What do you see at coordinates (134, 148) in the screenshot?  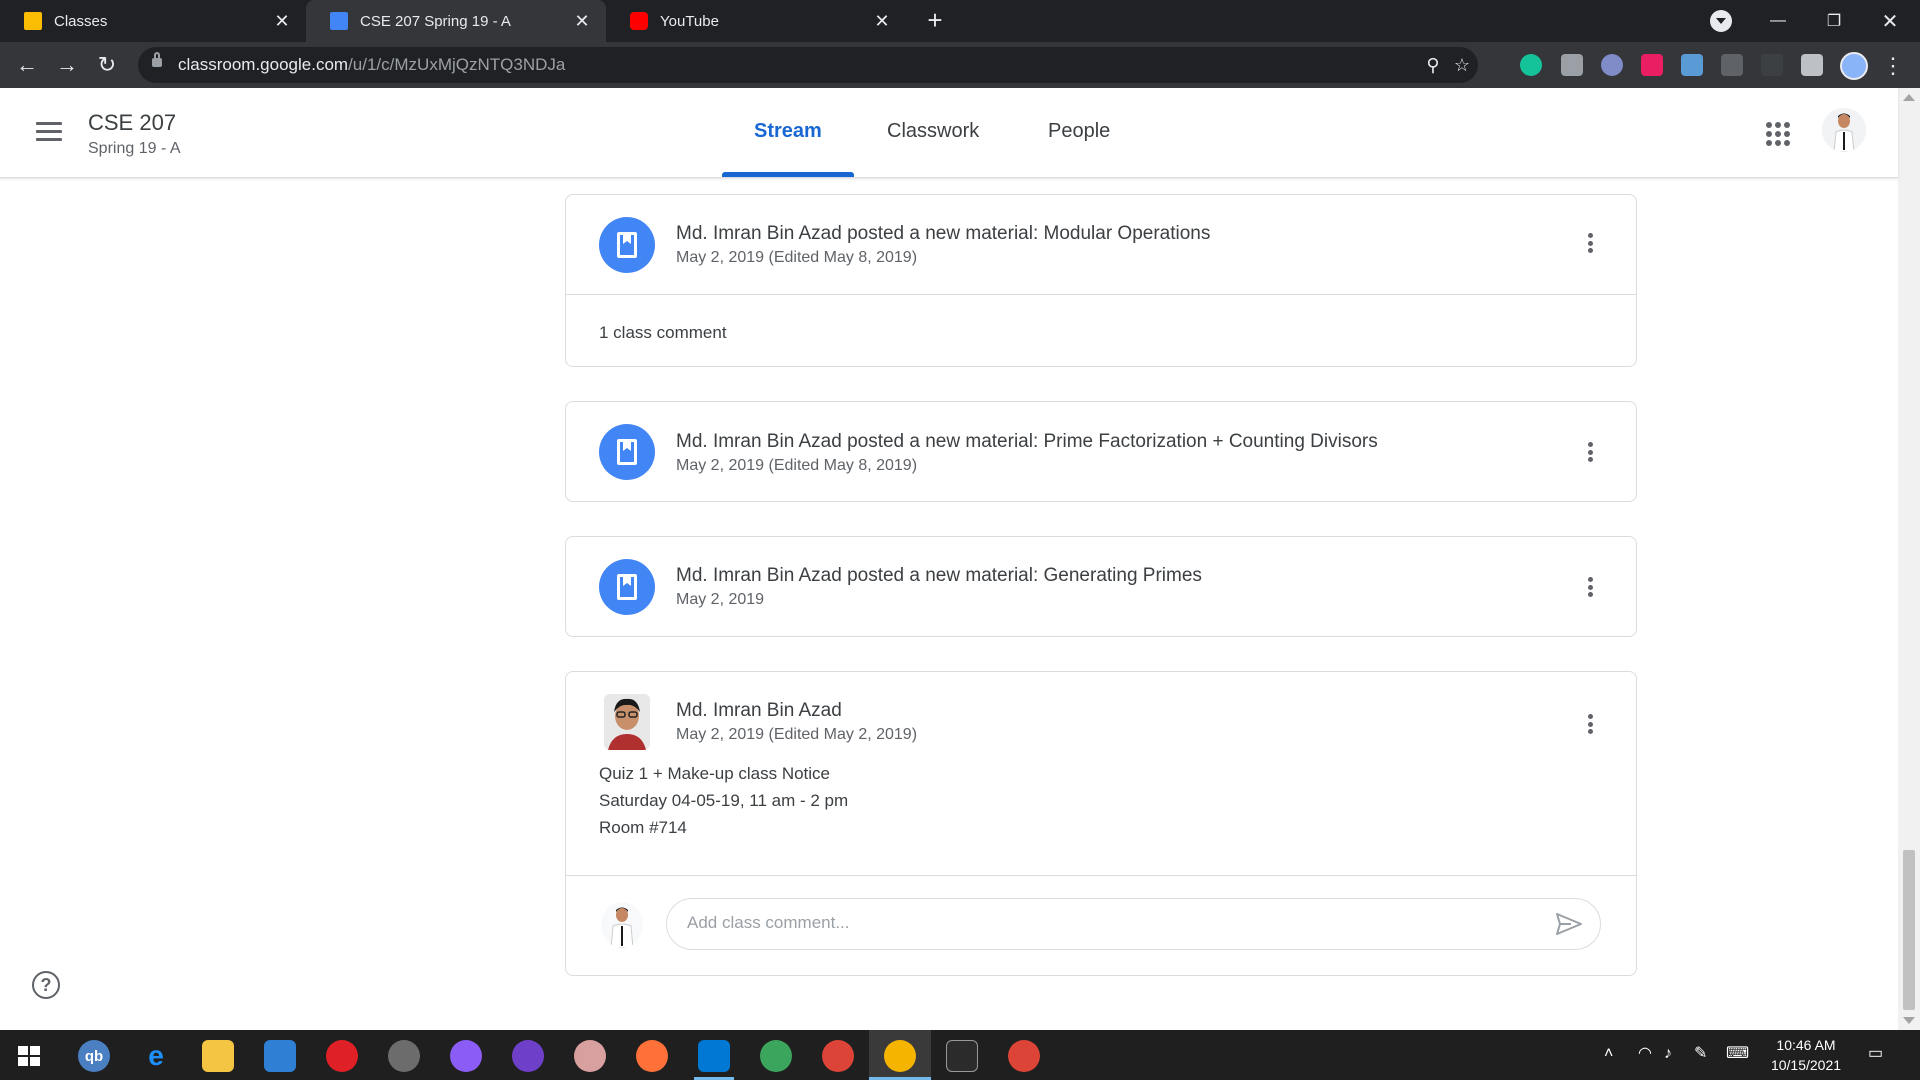 I see `class-section: Spring 19 - A` at bounding box center [134, 148].